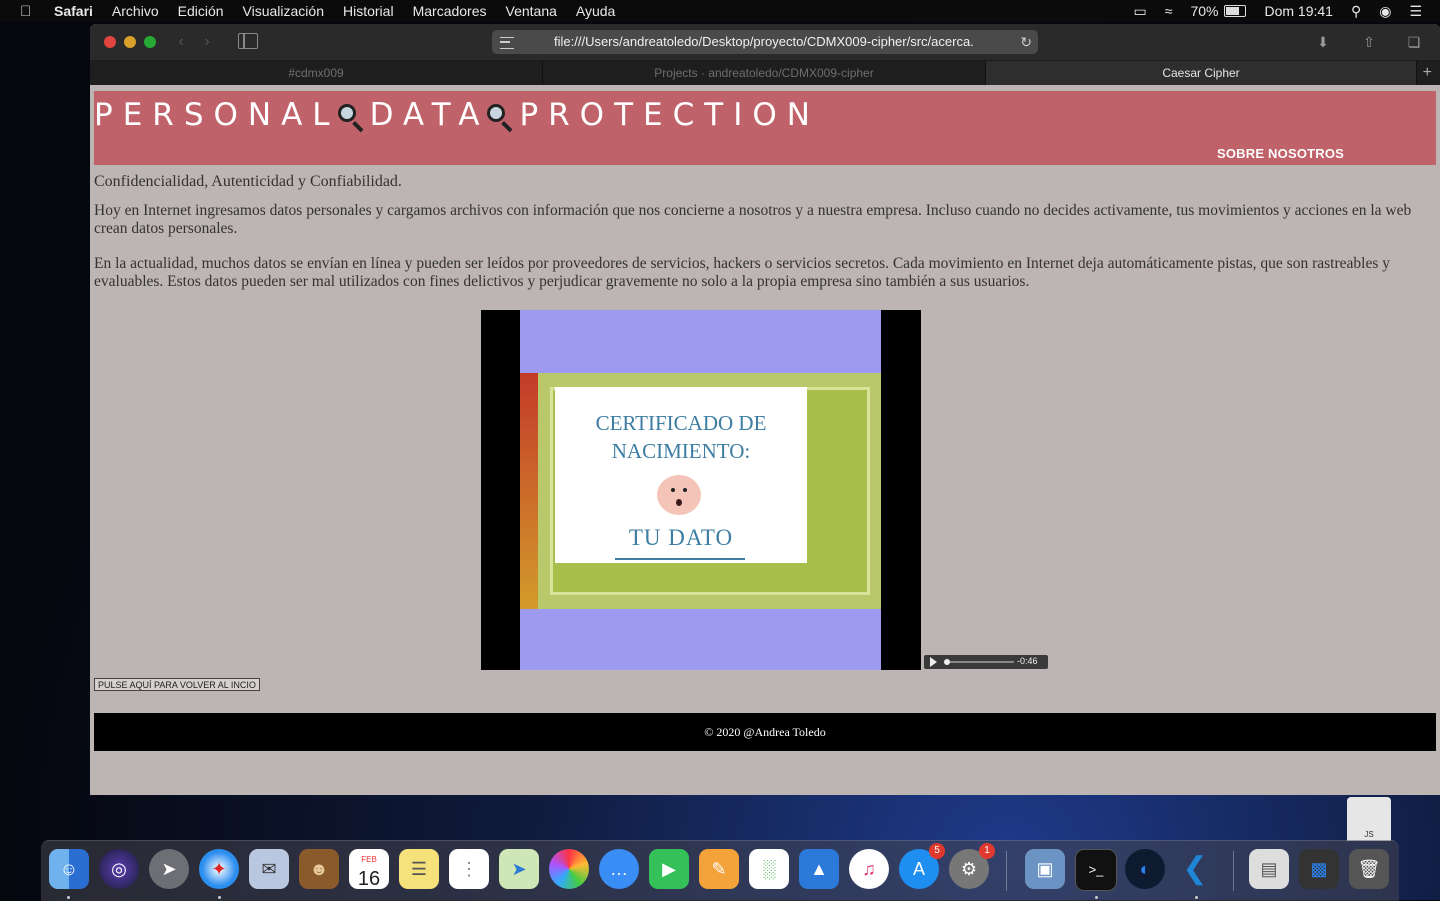 The width and height of the screenshot is (1440, 901). What do you see at coordinates (769, 869) in the screenshot?
I see `numbers-icon: ░` at bounding box center [769, 869].